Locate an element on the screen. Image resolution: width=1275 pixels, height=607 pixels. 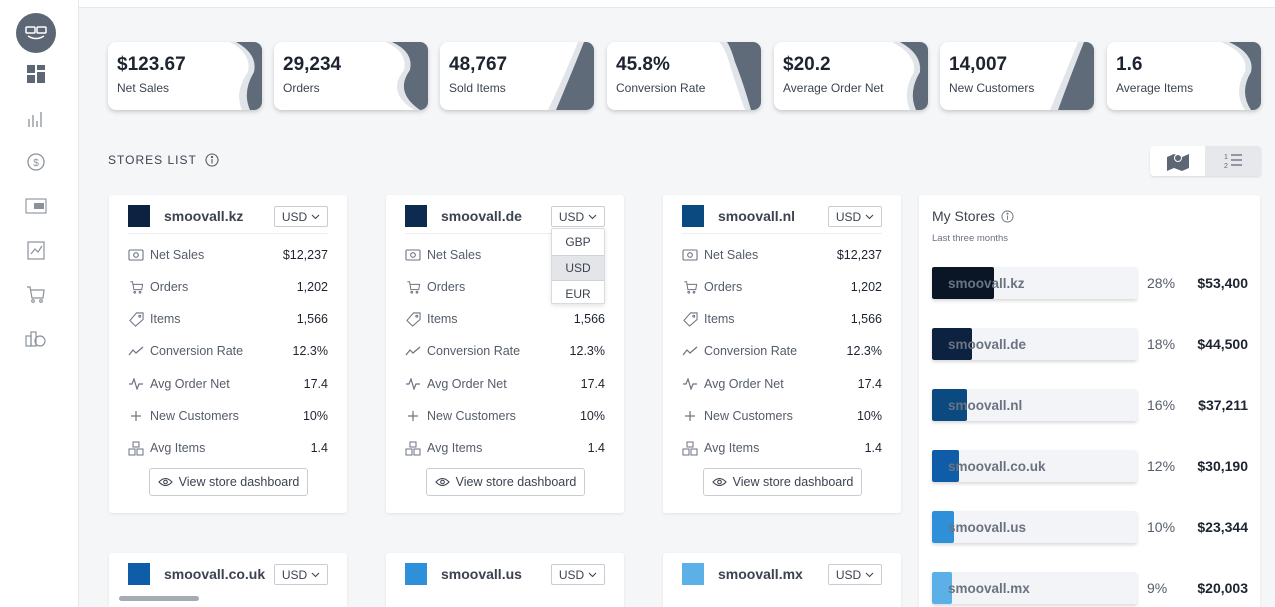
store-metric-row: Orders 1,202 is located at coordinates (782, 287).